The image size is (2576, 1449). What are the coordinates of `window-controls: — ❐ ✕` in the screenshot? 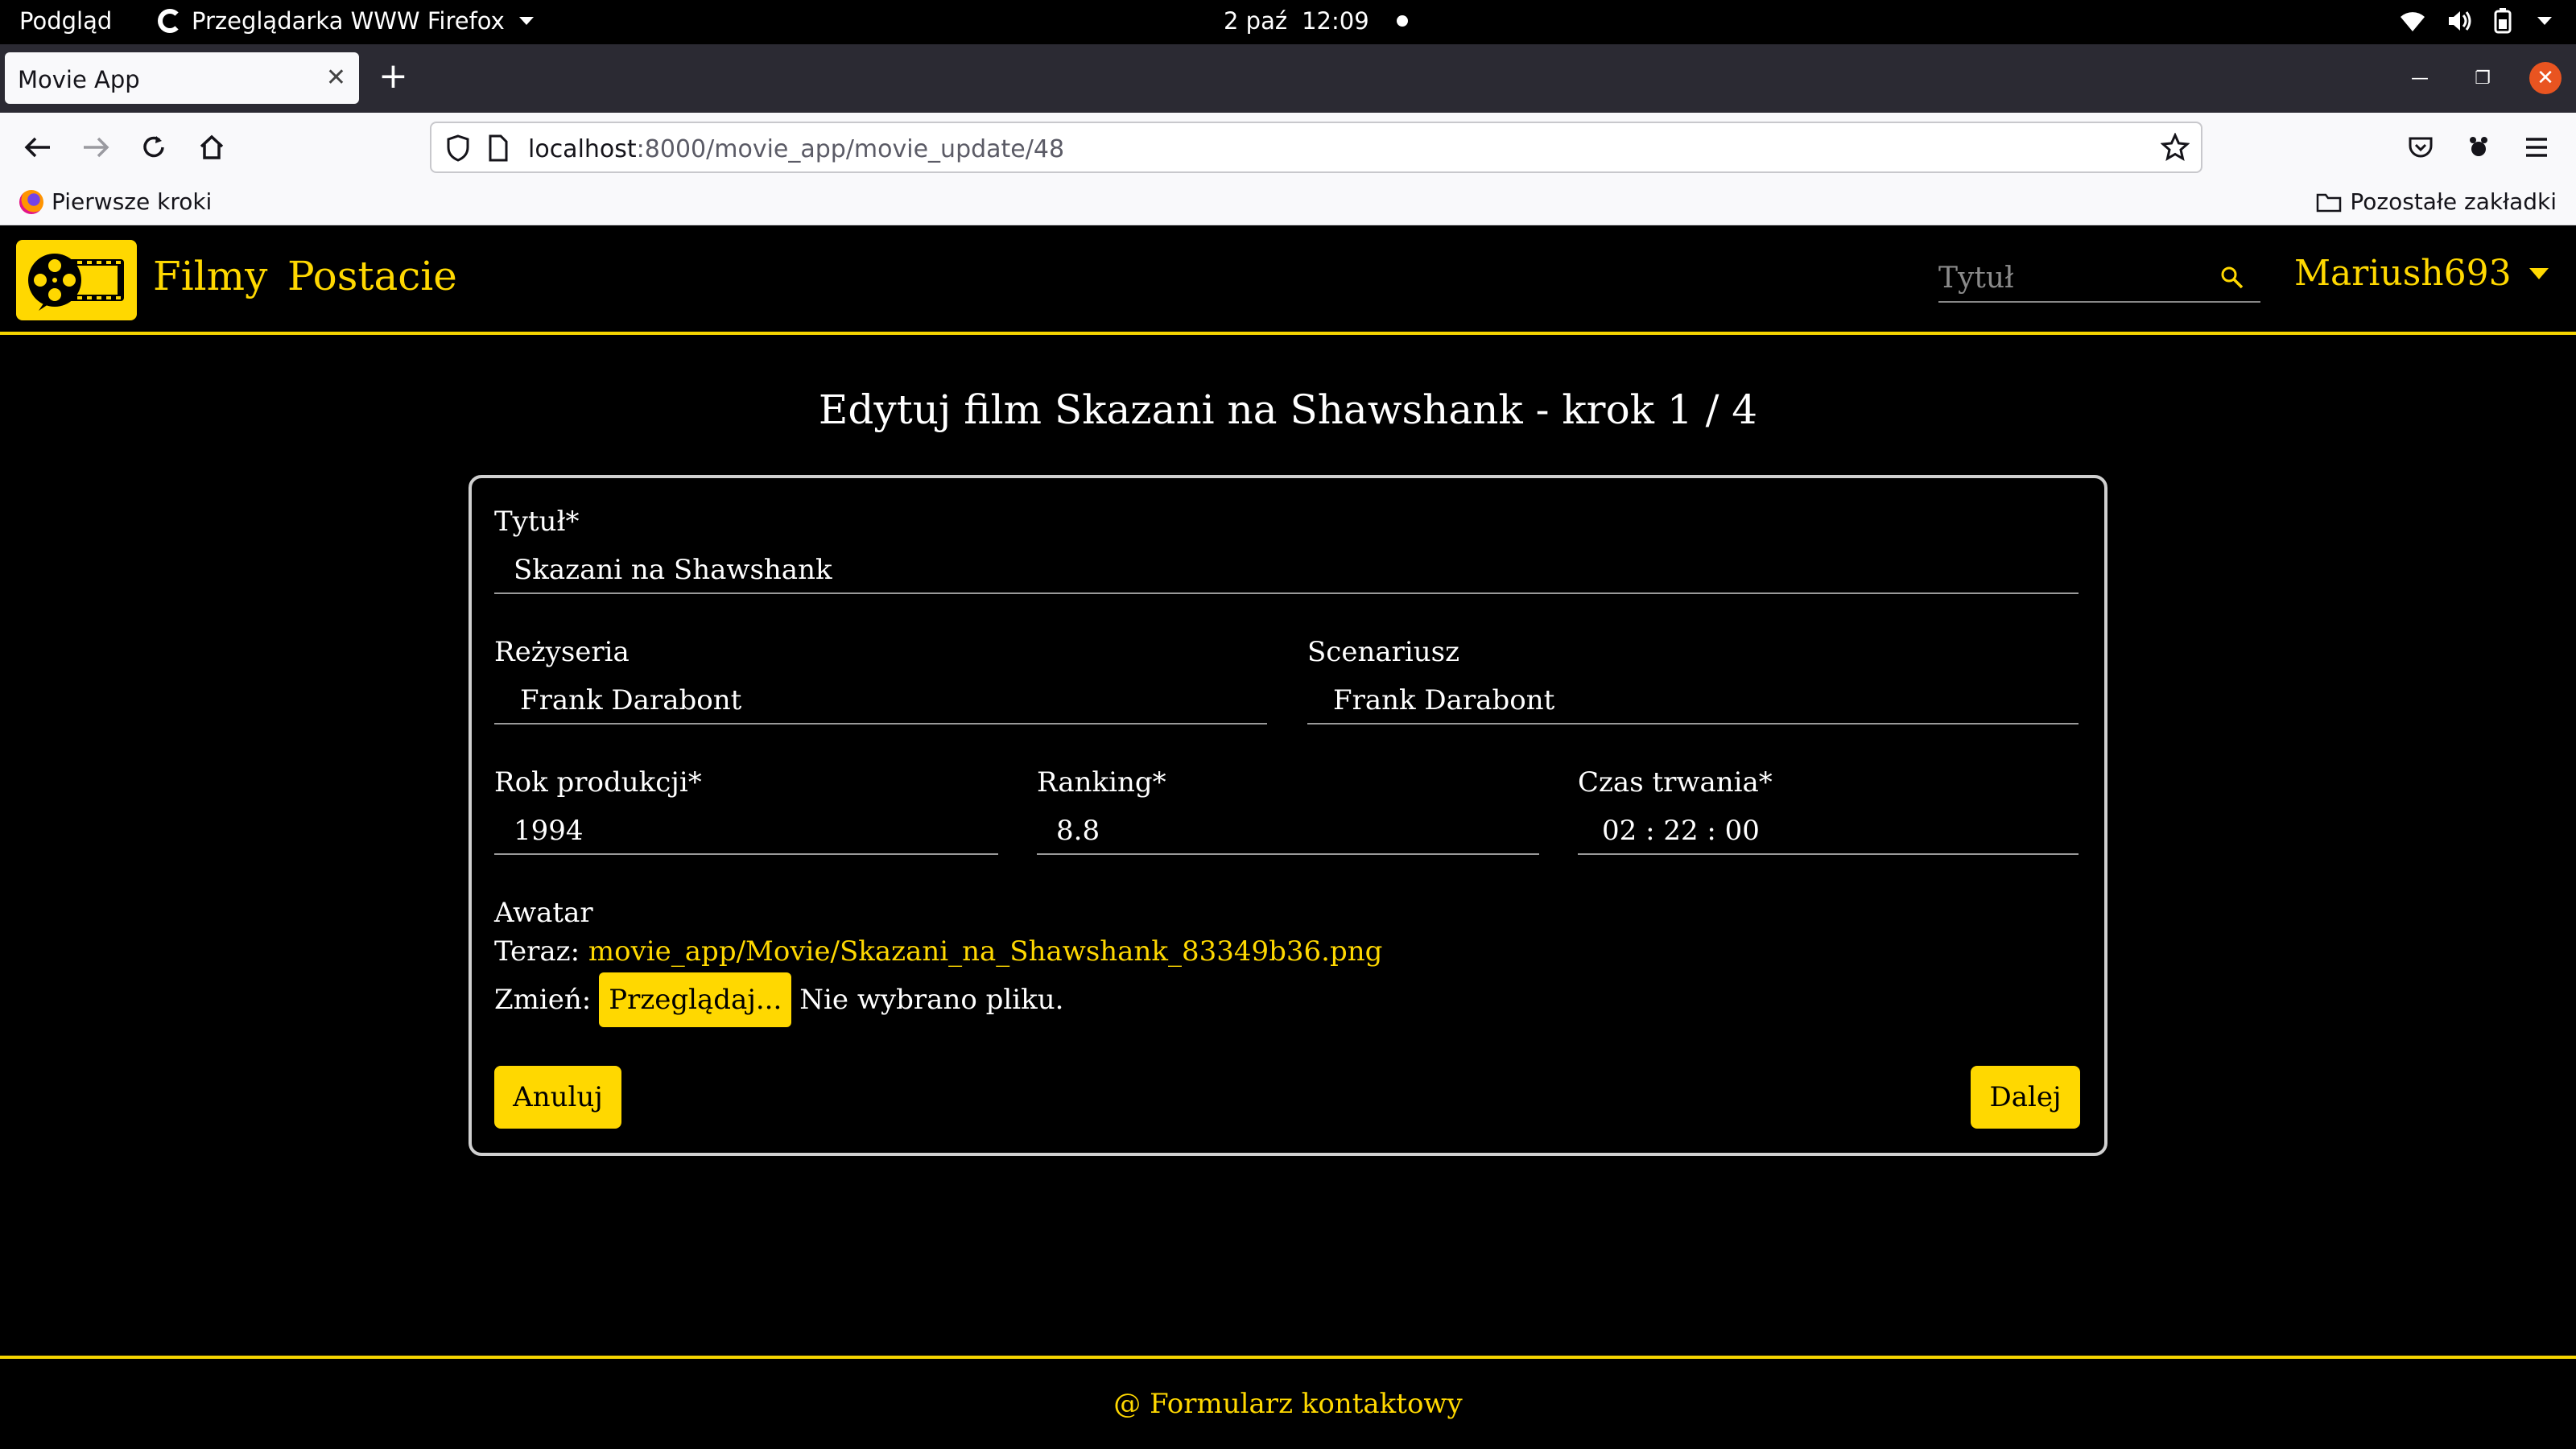 It's located at (2483, 78).